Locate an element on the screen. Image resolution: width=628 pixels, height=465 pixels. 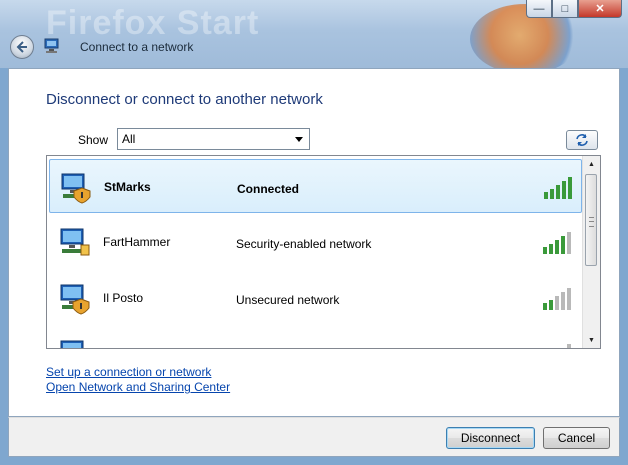
scroll-thumb is located at coordinates (591, 220).